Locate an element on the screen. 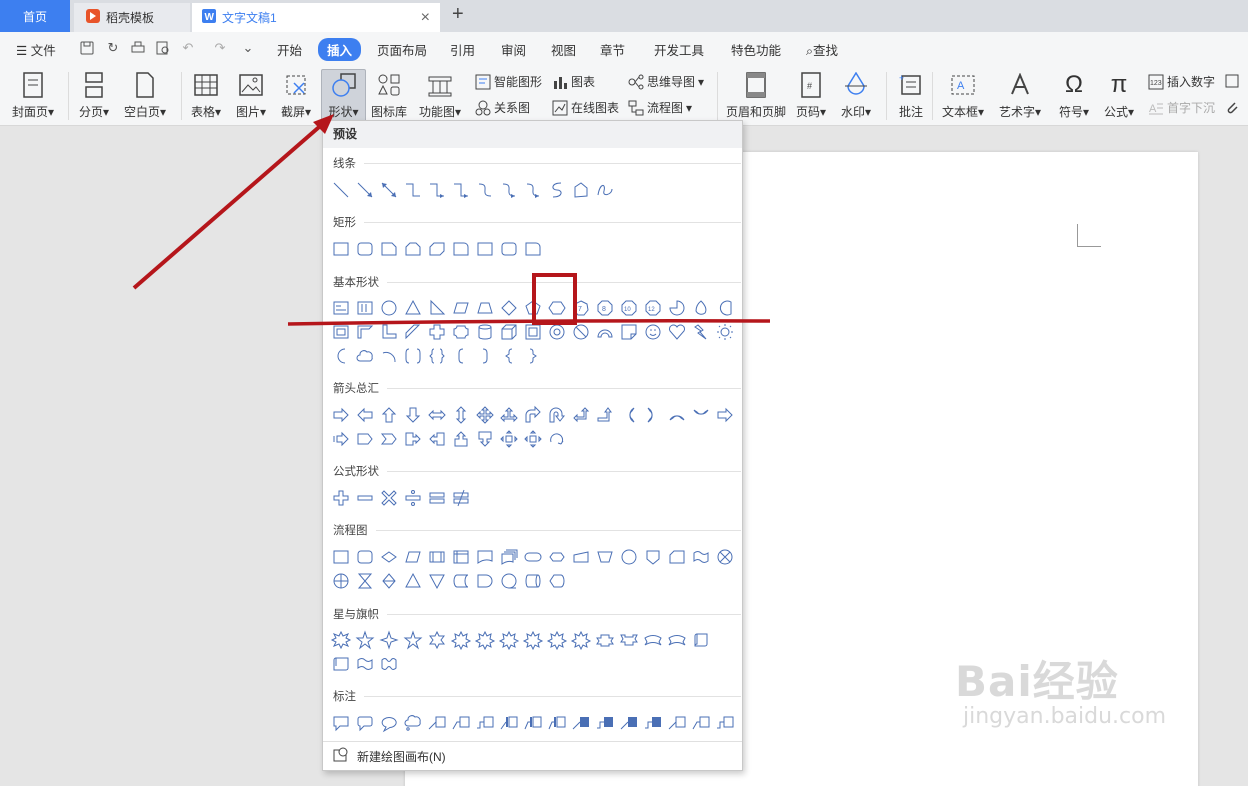  shape-option-a-curv-l is located at coordinates (653, 415).